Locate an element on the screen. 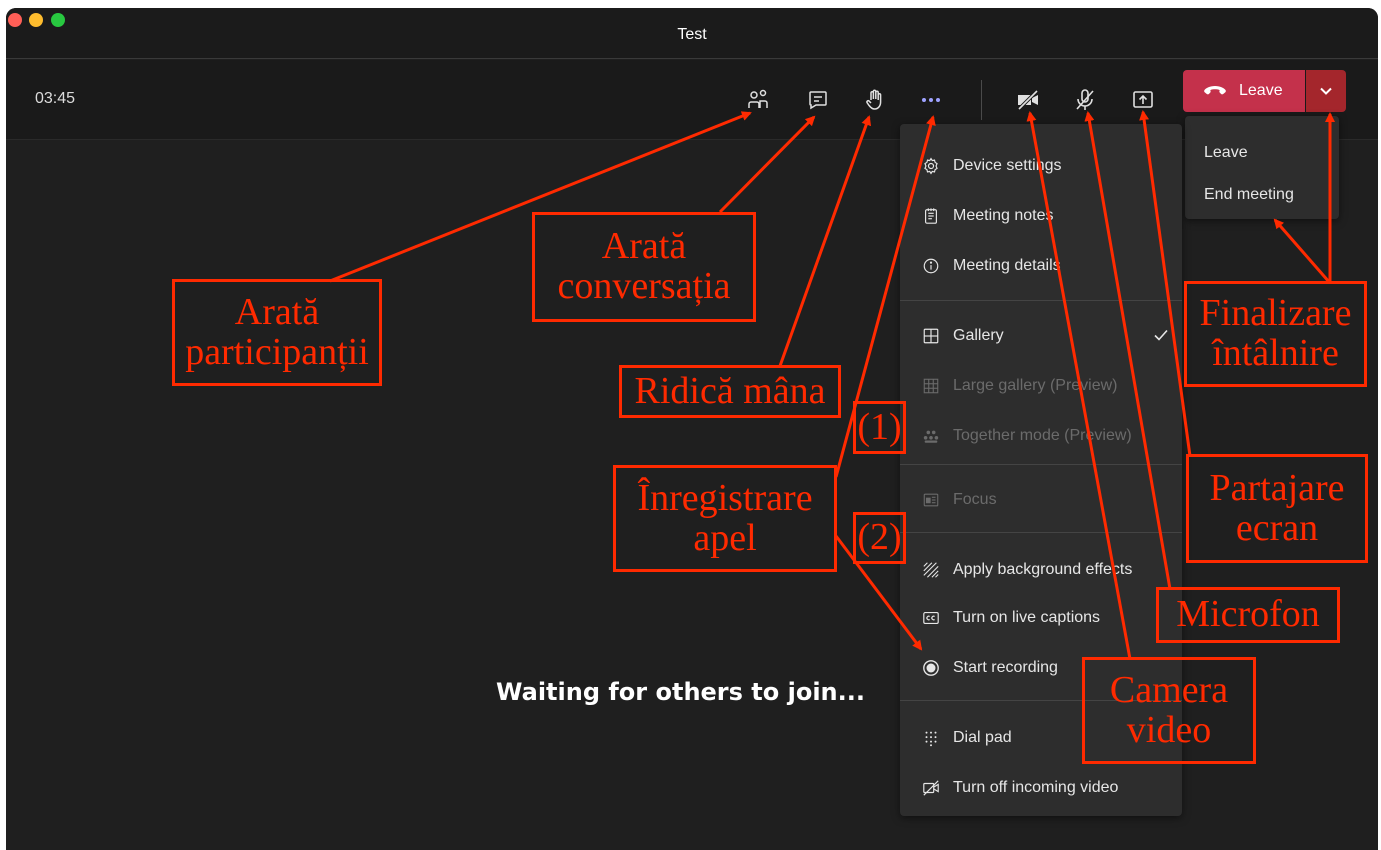  hand-icon is located at coordinates (874, 99).